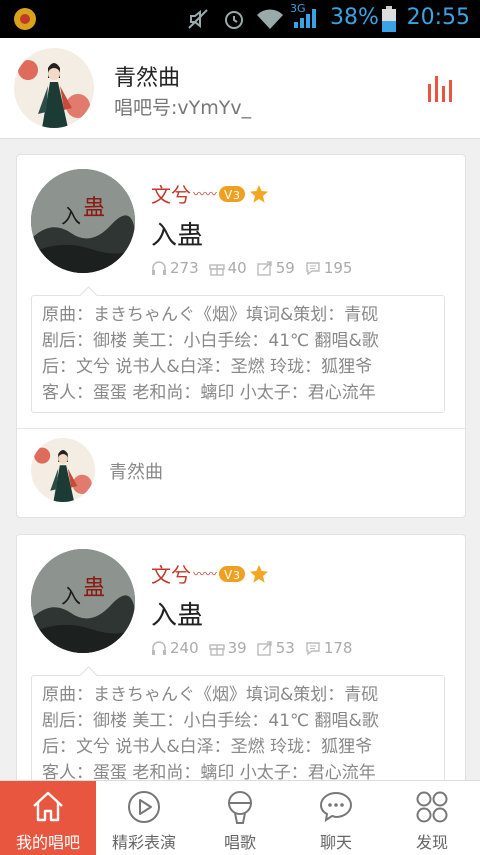 This screenshot has width=480, height=855. Describe the element at coordinates (184, 648) in the screenshot. I see `listen-count: 240` at that location.